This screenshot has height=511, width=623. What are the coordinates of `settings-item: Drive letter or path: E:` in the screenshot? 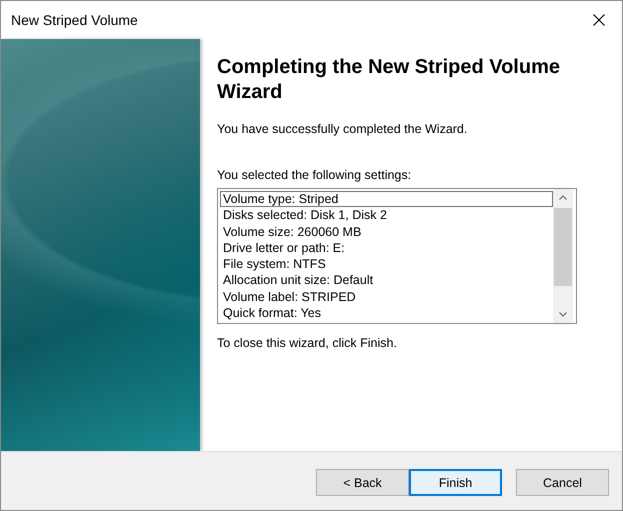 It's located at (386, 248).